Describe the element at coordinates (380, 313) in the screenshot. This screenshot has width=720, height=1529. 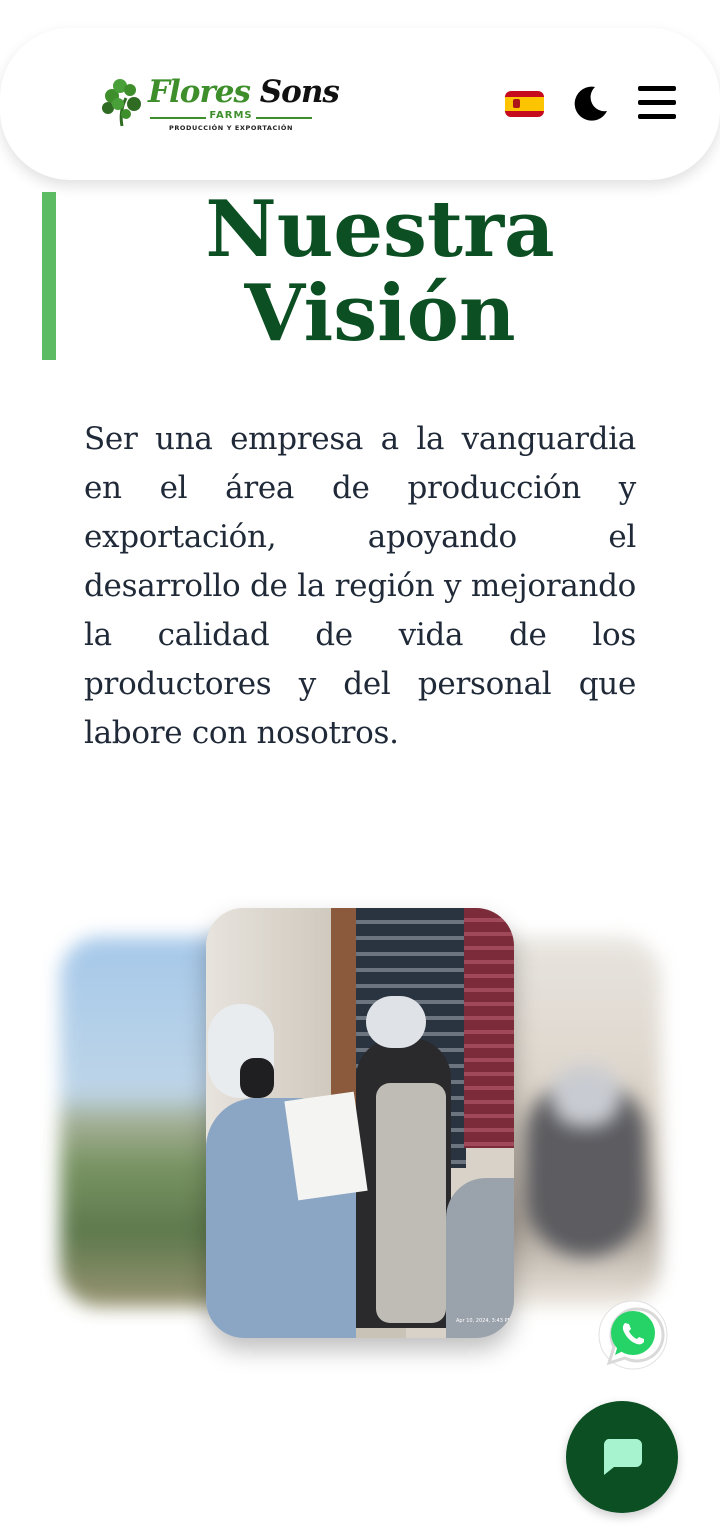
I see `title-line-2: Visión` at that location.